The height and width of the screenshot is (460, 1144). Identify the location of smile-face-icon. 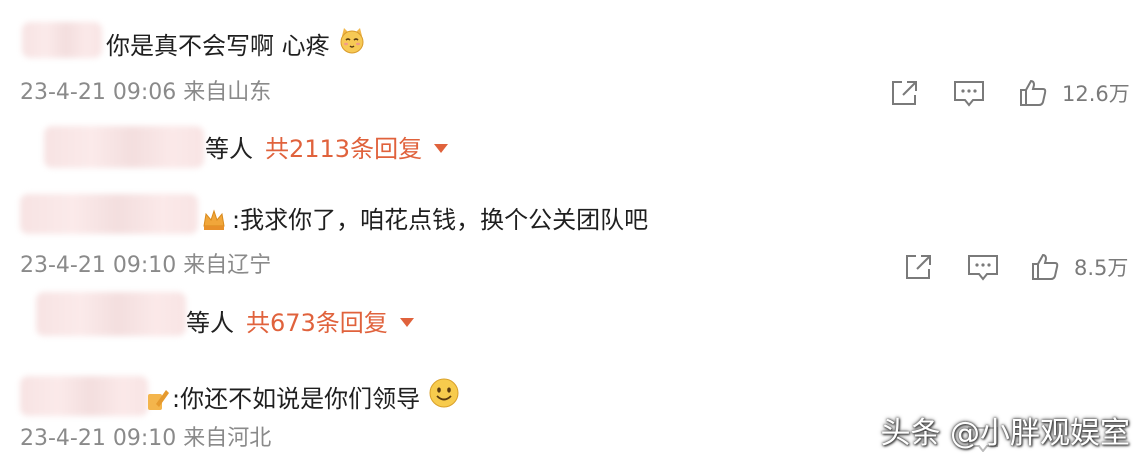
(444, 397).